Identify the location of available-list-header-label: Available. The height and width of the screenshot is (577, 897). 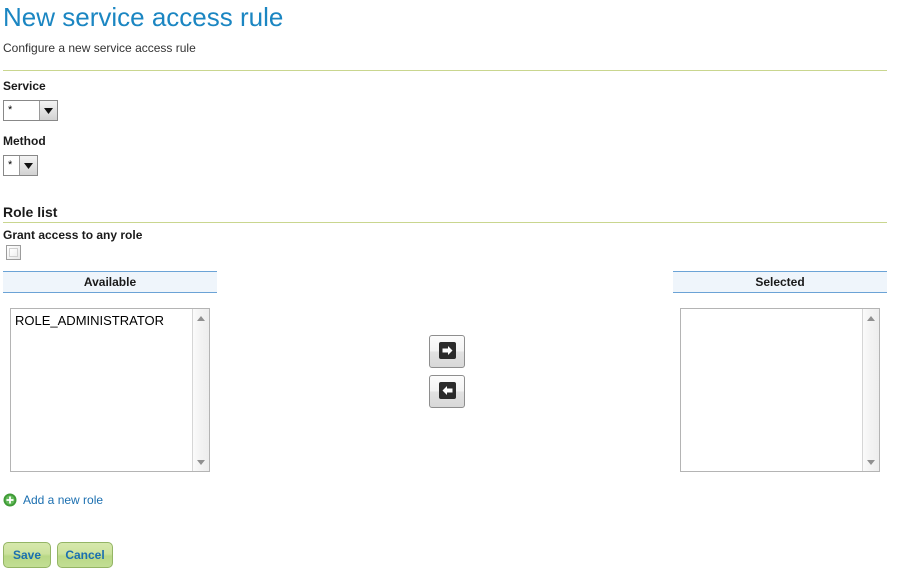
(110, 282).